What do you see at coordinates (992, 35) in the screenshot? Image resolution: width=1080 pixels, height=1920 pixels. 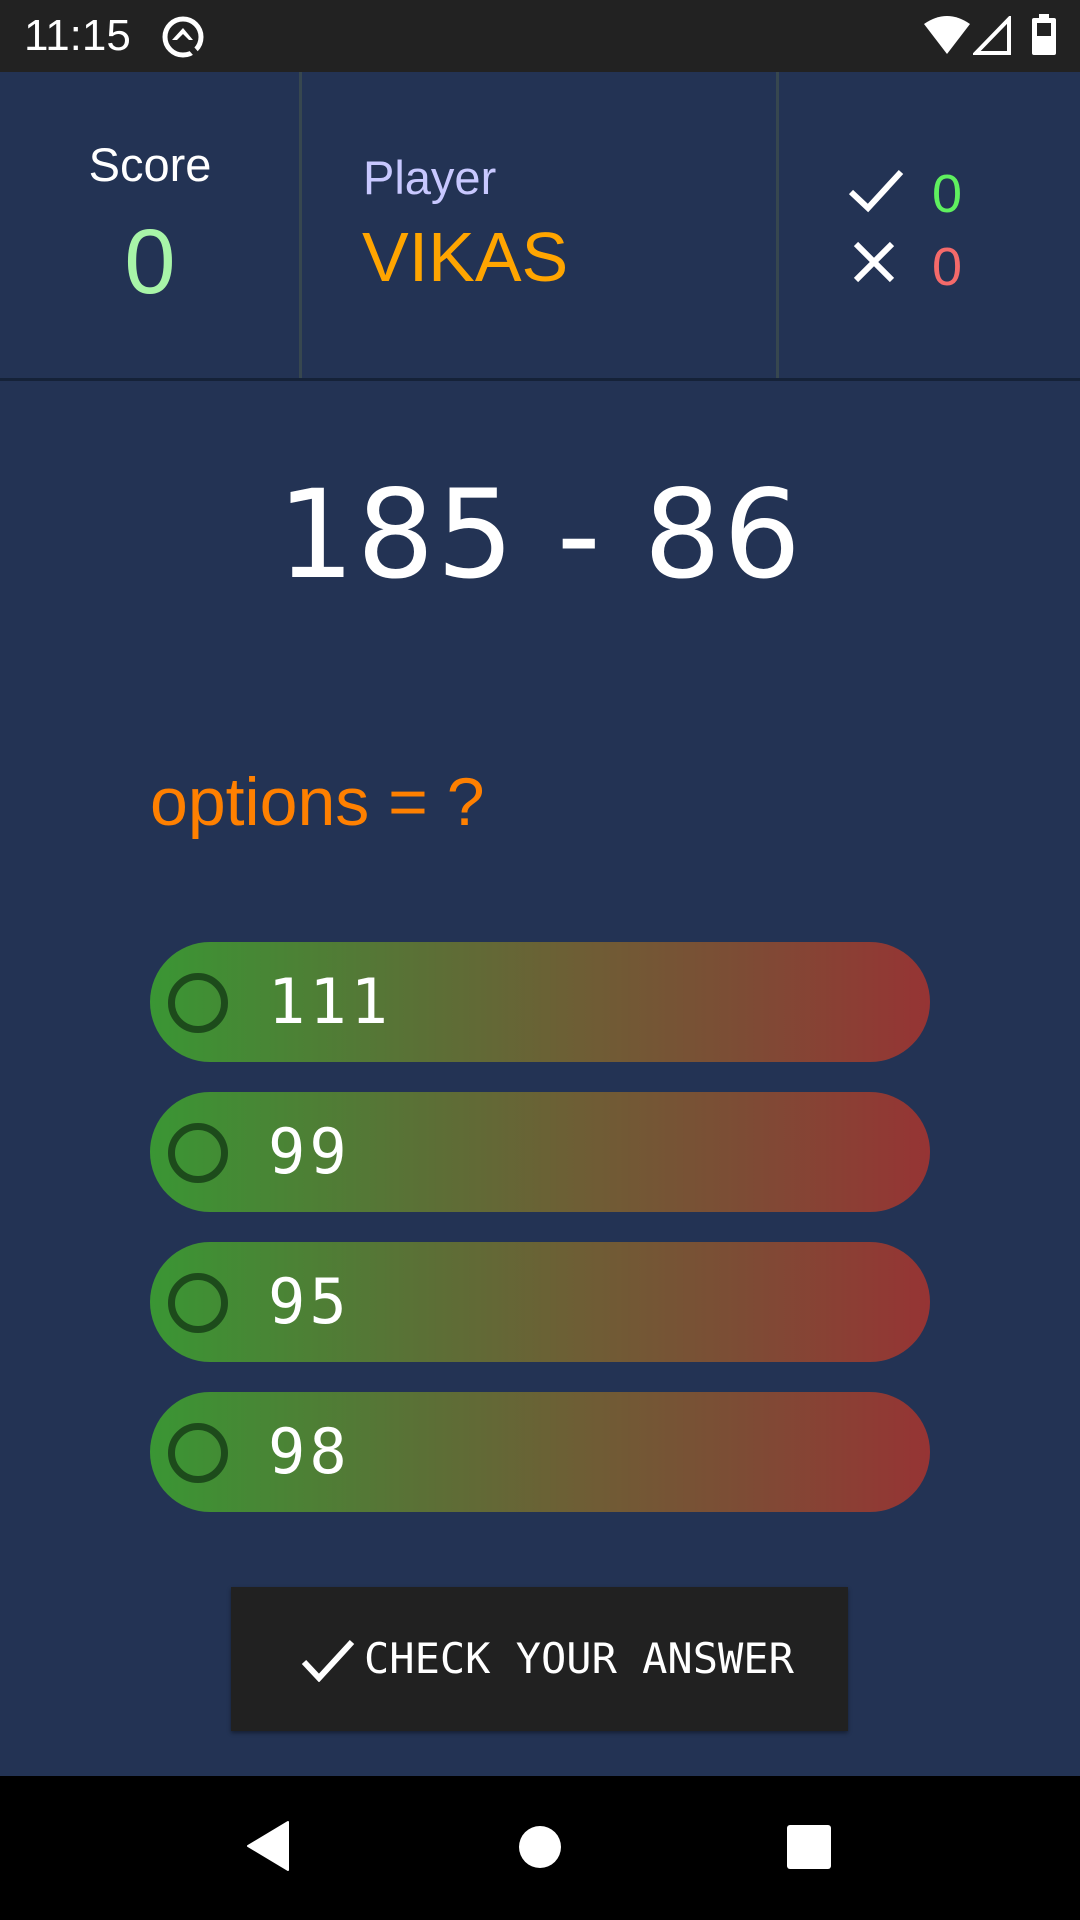 I see `cell-signal-icon` at bounding box center [992, 35].